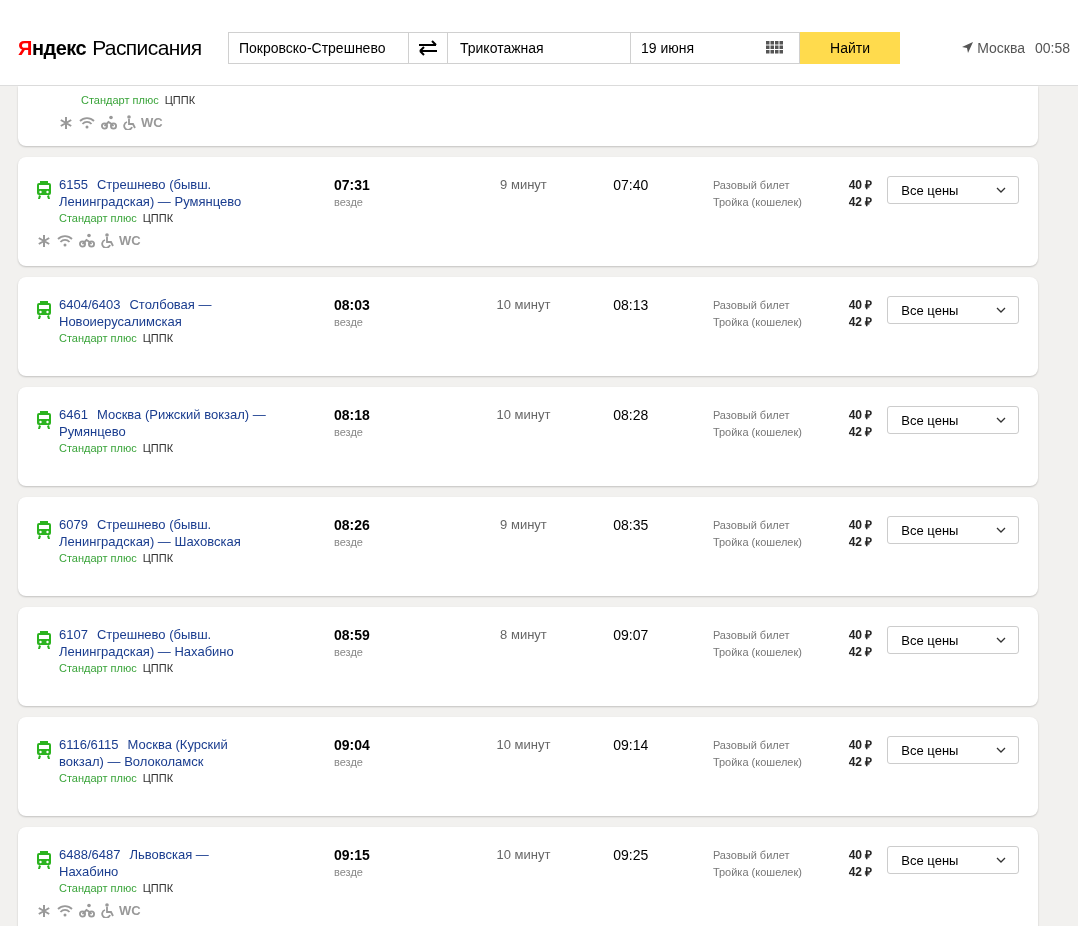 The height and width of the screenshot is (926, 1078). I want to click on brand-logo: Яндекс, so click(52, 48).